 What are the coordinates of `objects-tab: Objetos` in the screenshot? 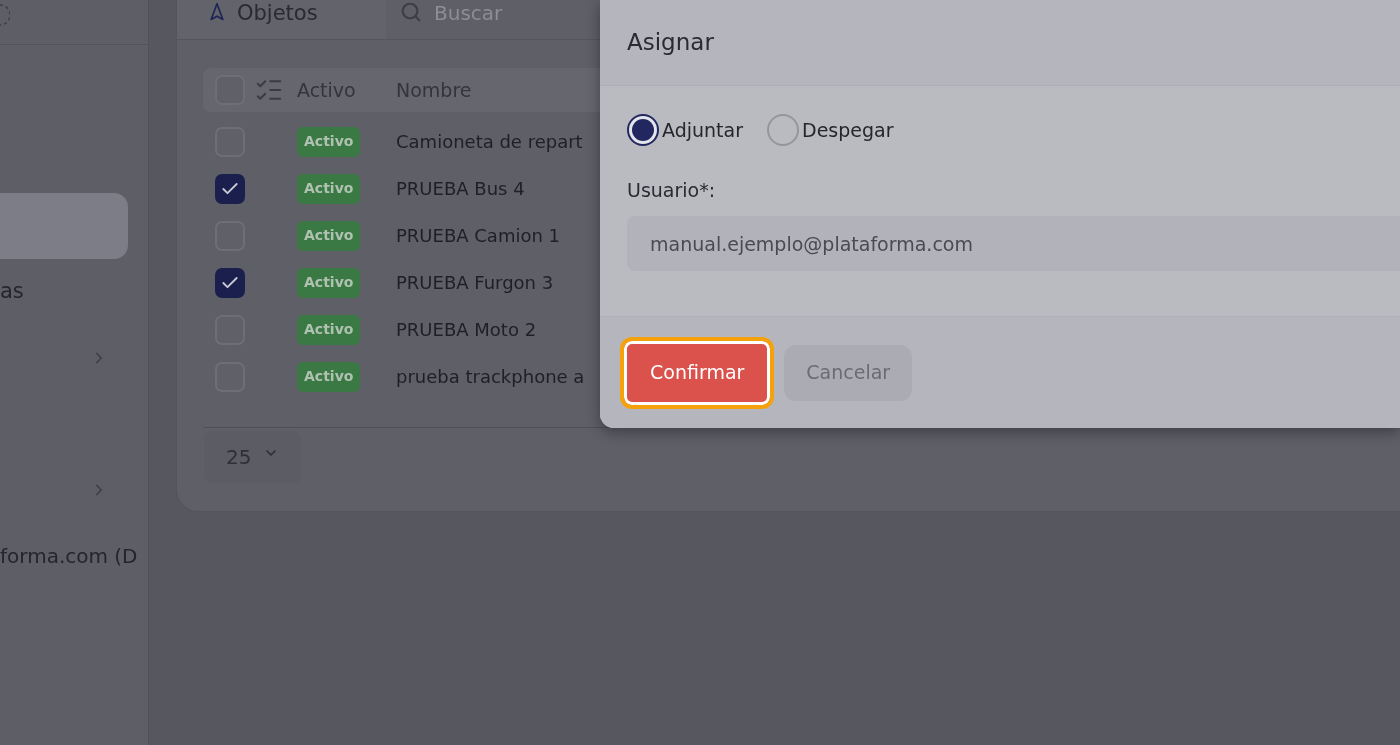 It's located at (281, 19).